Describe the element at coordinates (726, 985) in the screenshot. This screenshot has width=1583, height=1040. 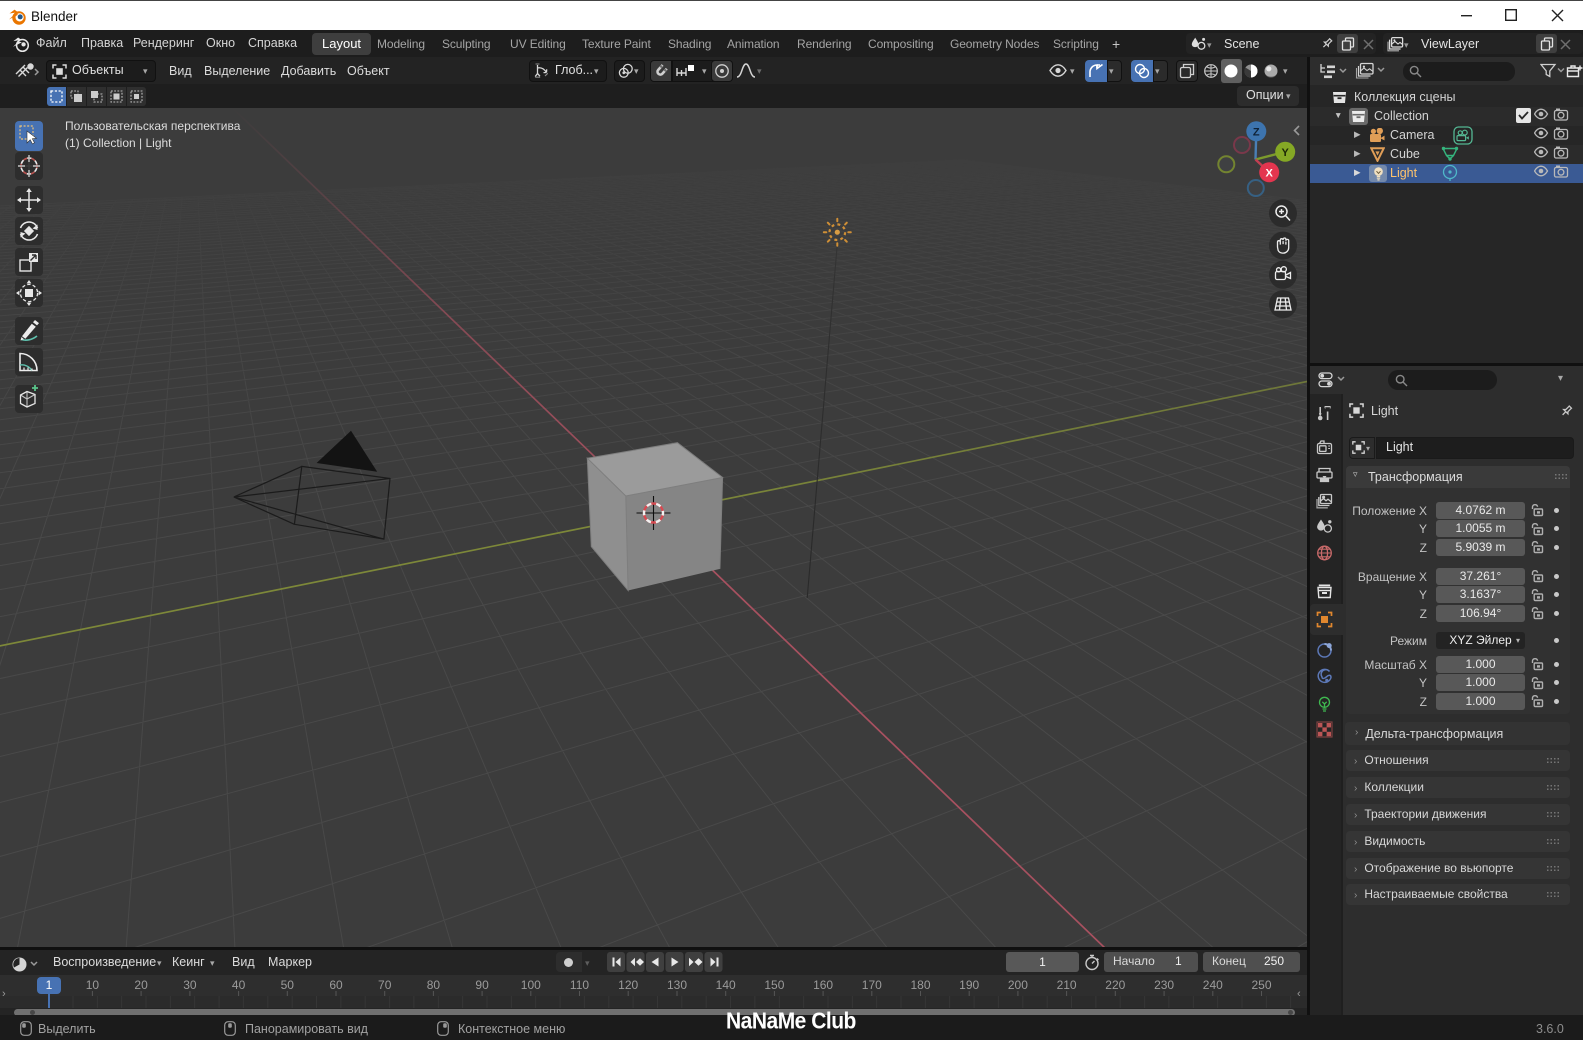
I see `svg-text: 140` at that location.